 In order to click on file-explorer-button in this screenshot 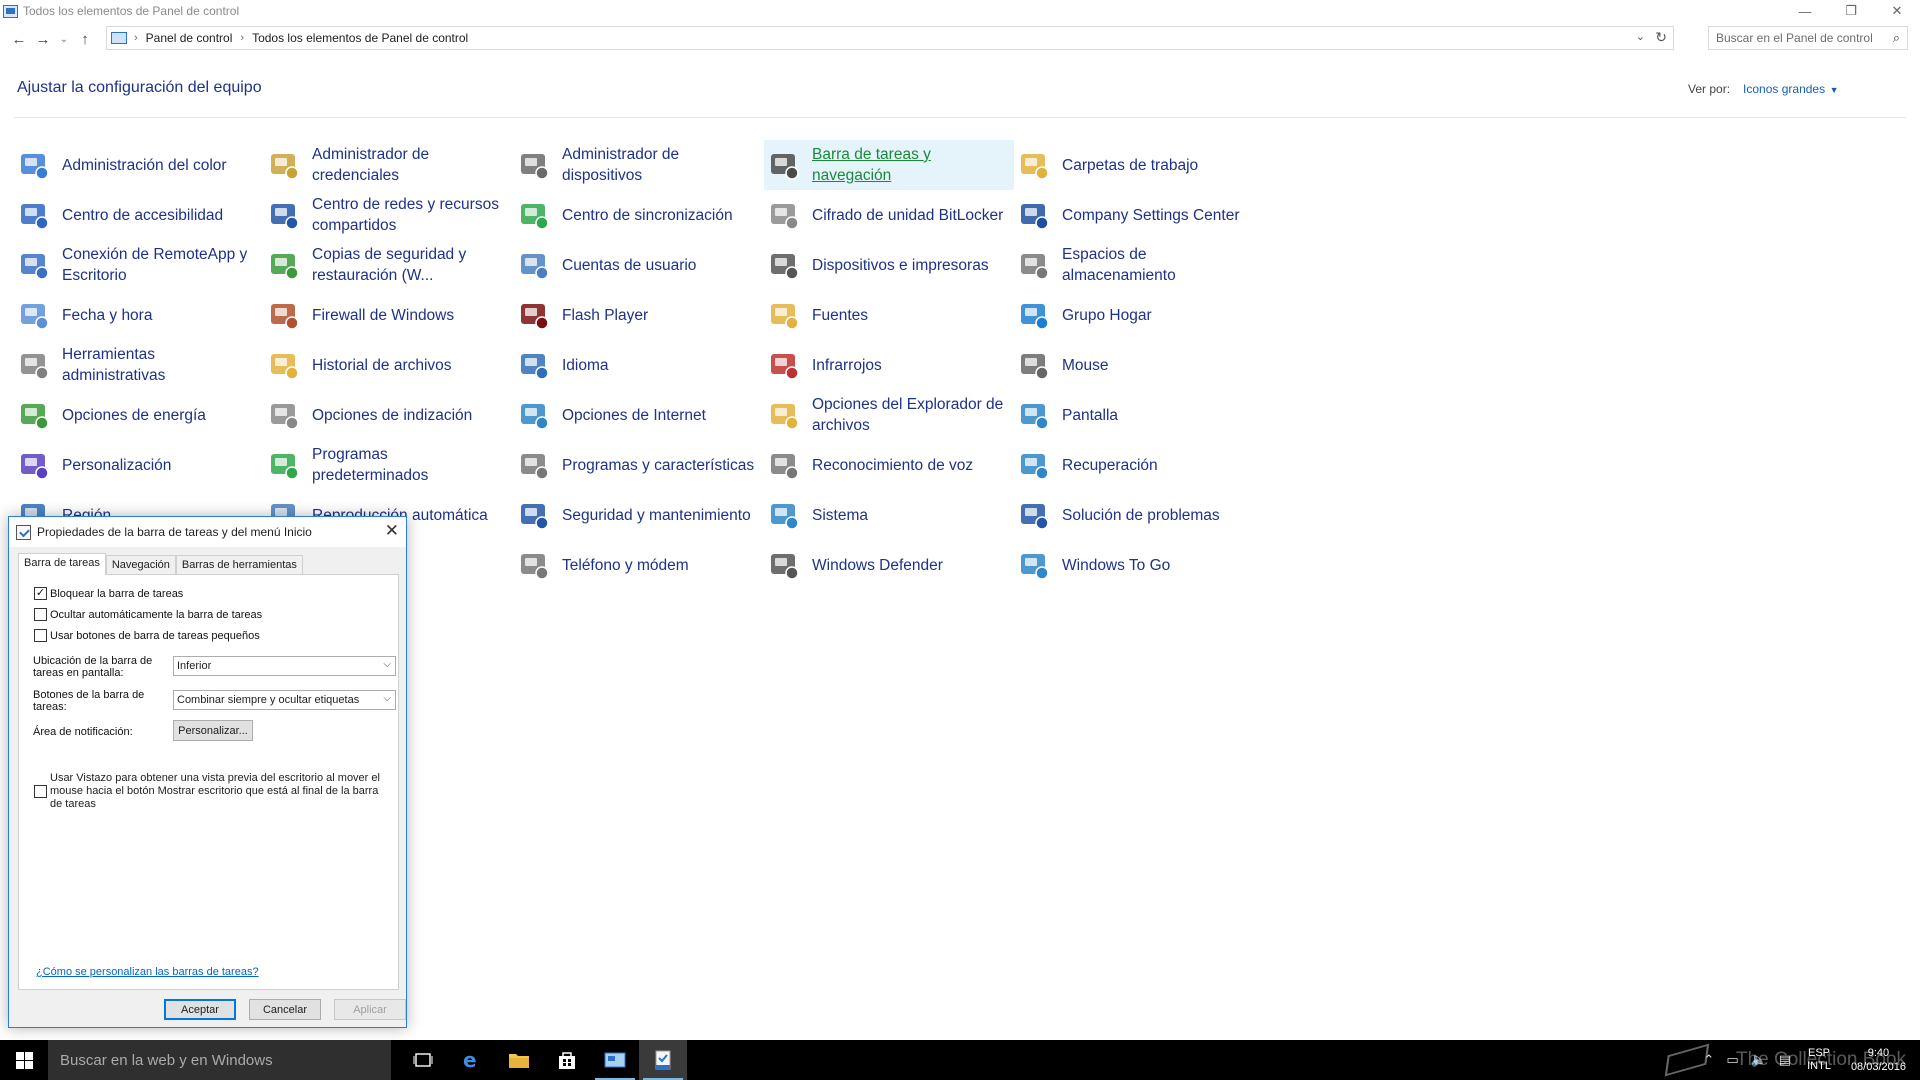, I will do `click(519, 1060)`.